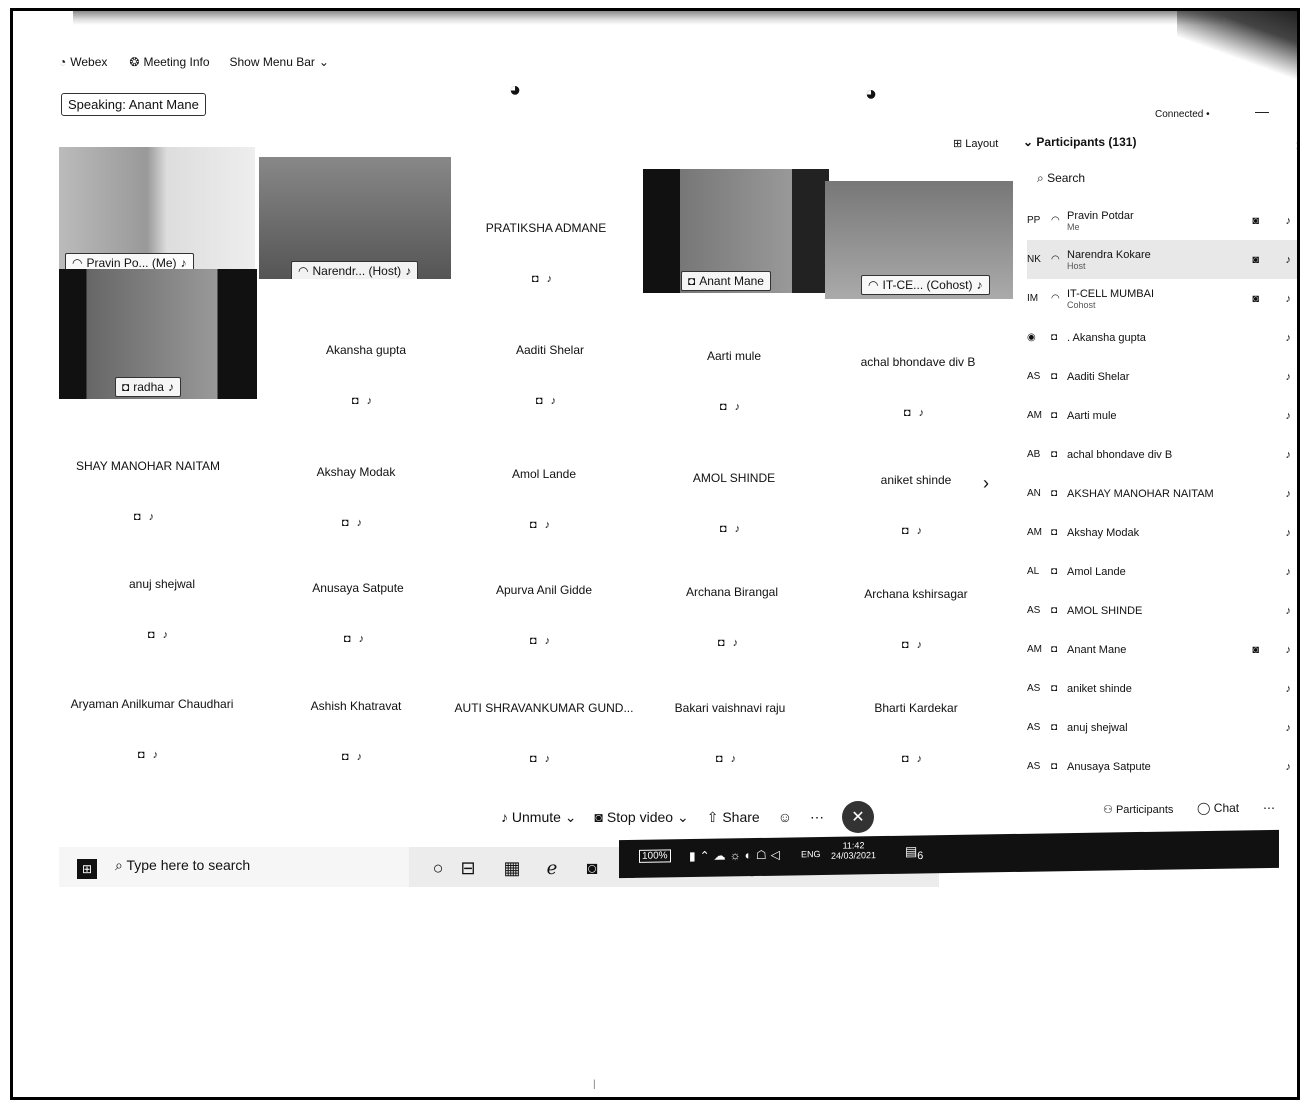  What do you see at coordinates (1162, 220) in the screenshot?
I see `participant-row: PP ◠ Pravin Potdar Me ◙ ♪` at bounding box center [1162, 220].